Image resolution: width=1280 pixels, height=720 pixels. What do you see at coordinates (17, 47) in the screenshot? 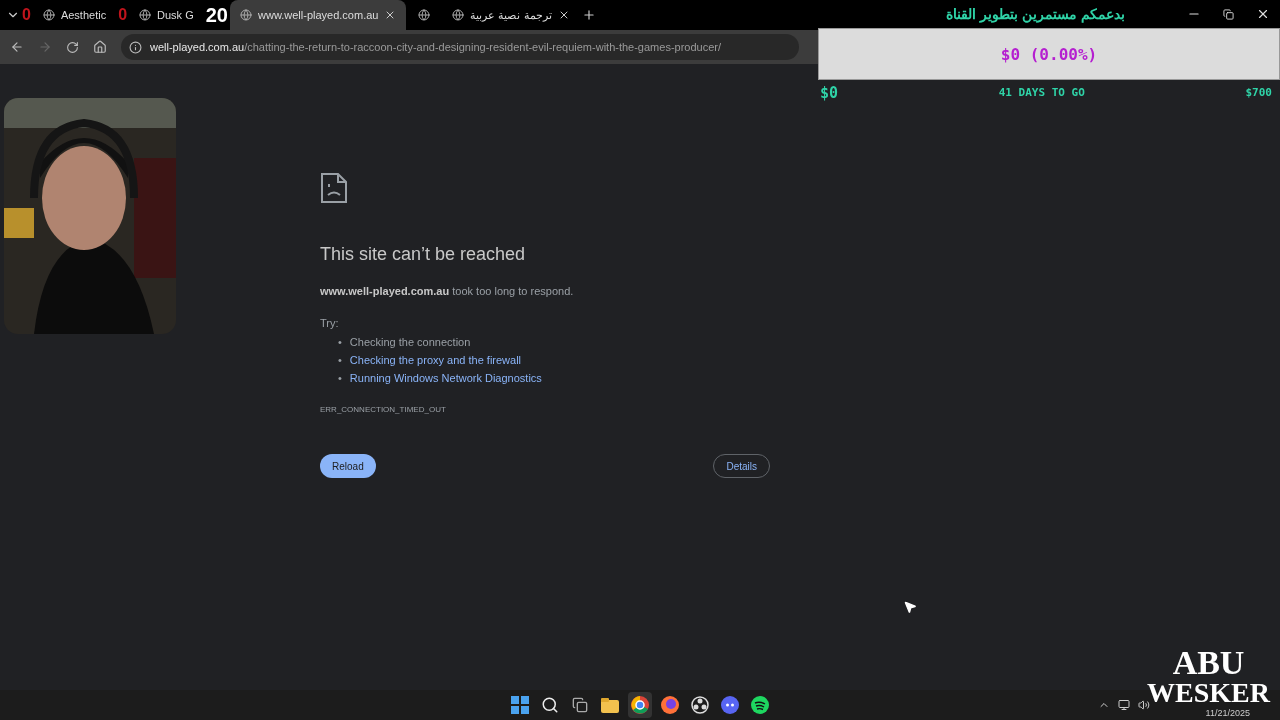
I see `back-icon` at bounding box center [17, 47].